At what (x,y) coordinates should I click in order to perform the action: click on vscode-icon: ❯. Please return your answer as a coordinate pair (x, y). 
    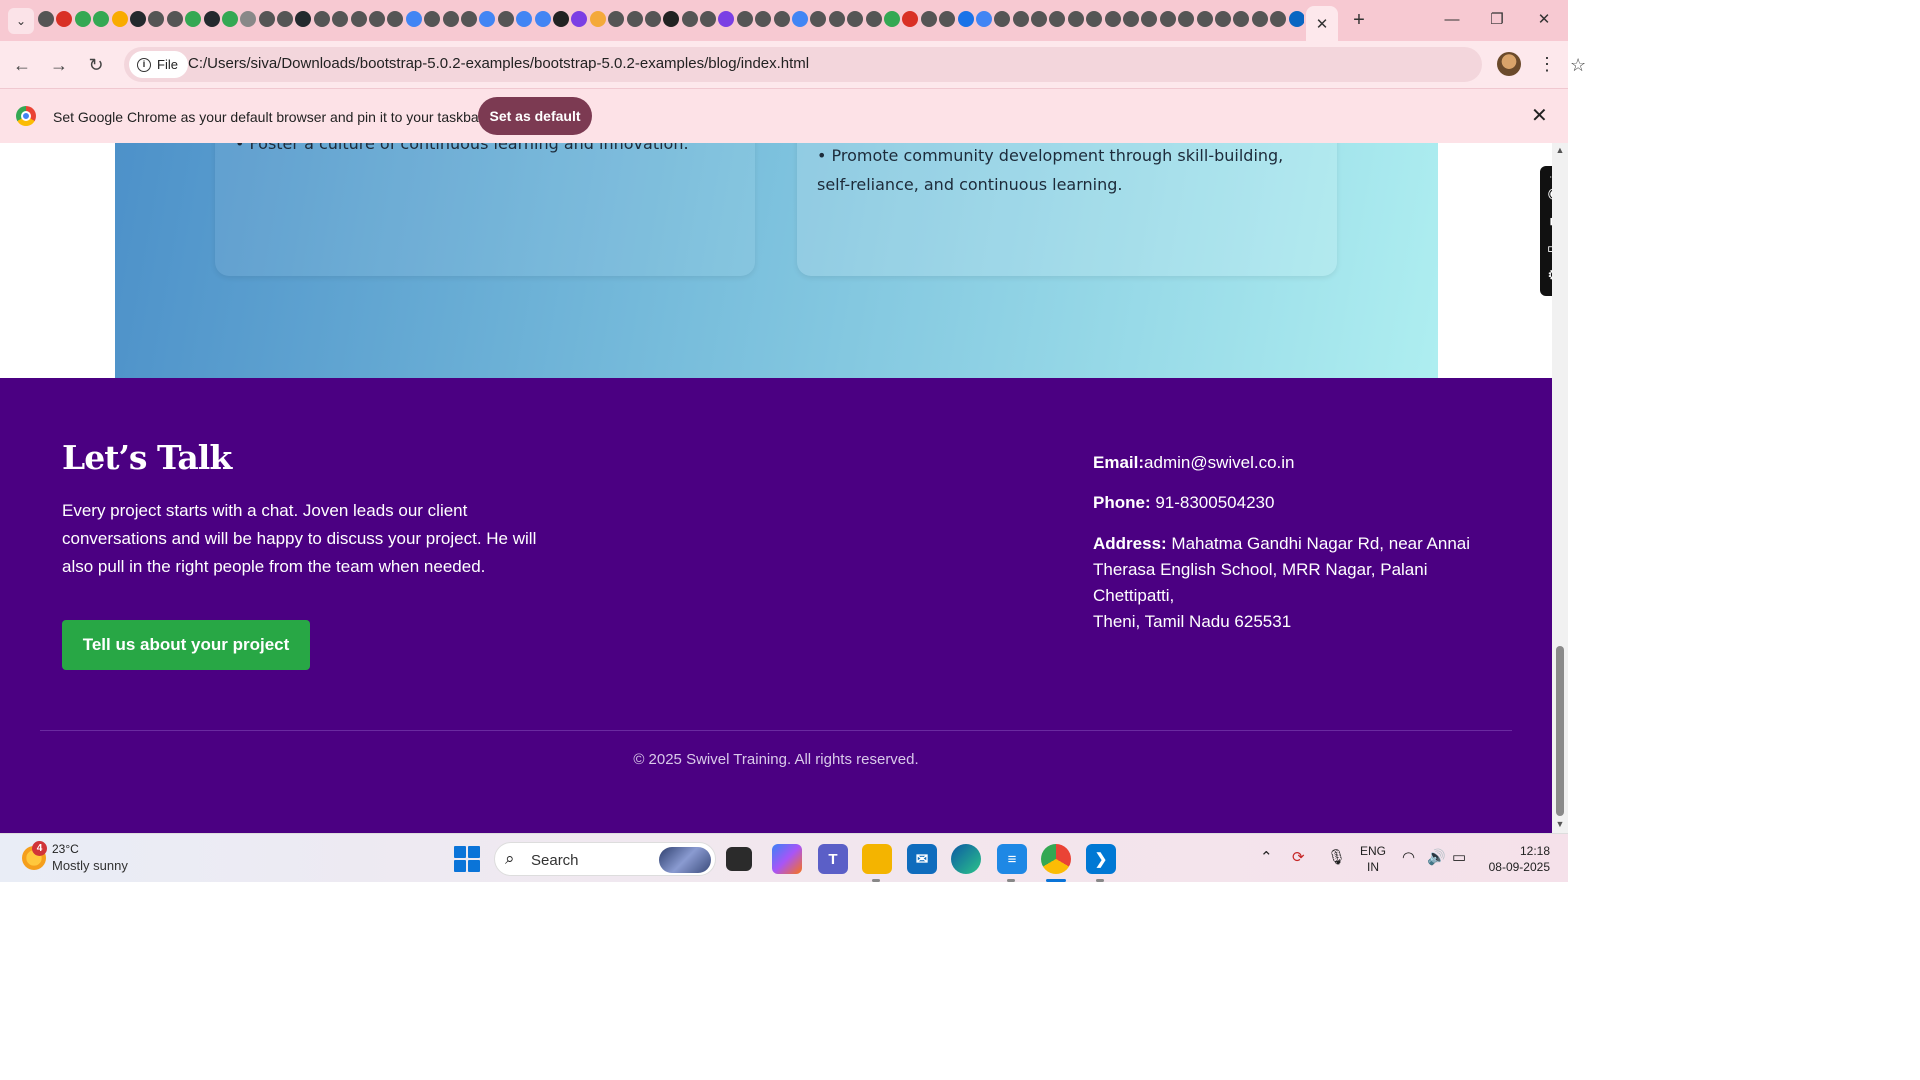
    Looking at the image, I should click on (1101, 859).